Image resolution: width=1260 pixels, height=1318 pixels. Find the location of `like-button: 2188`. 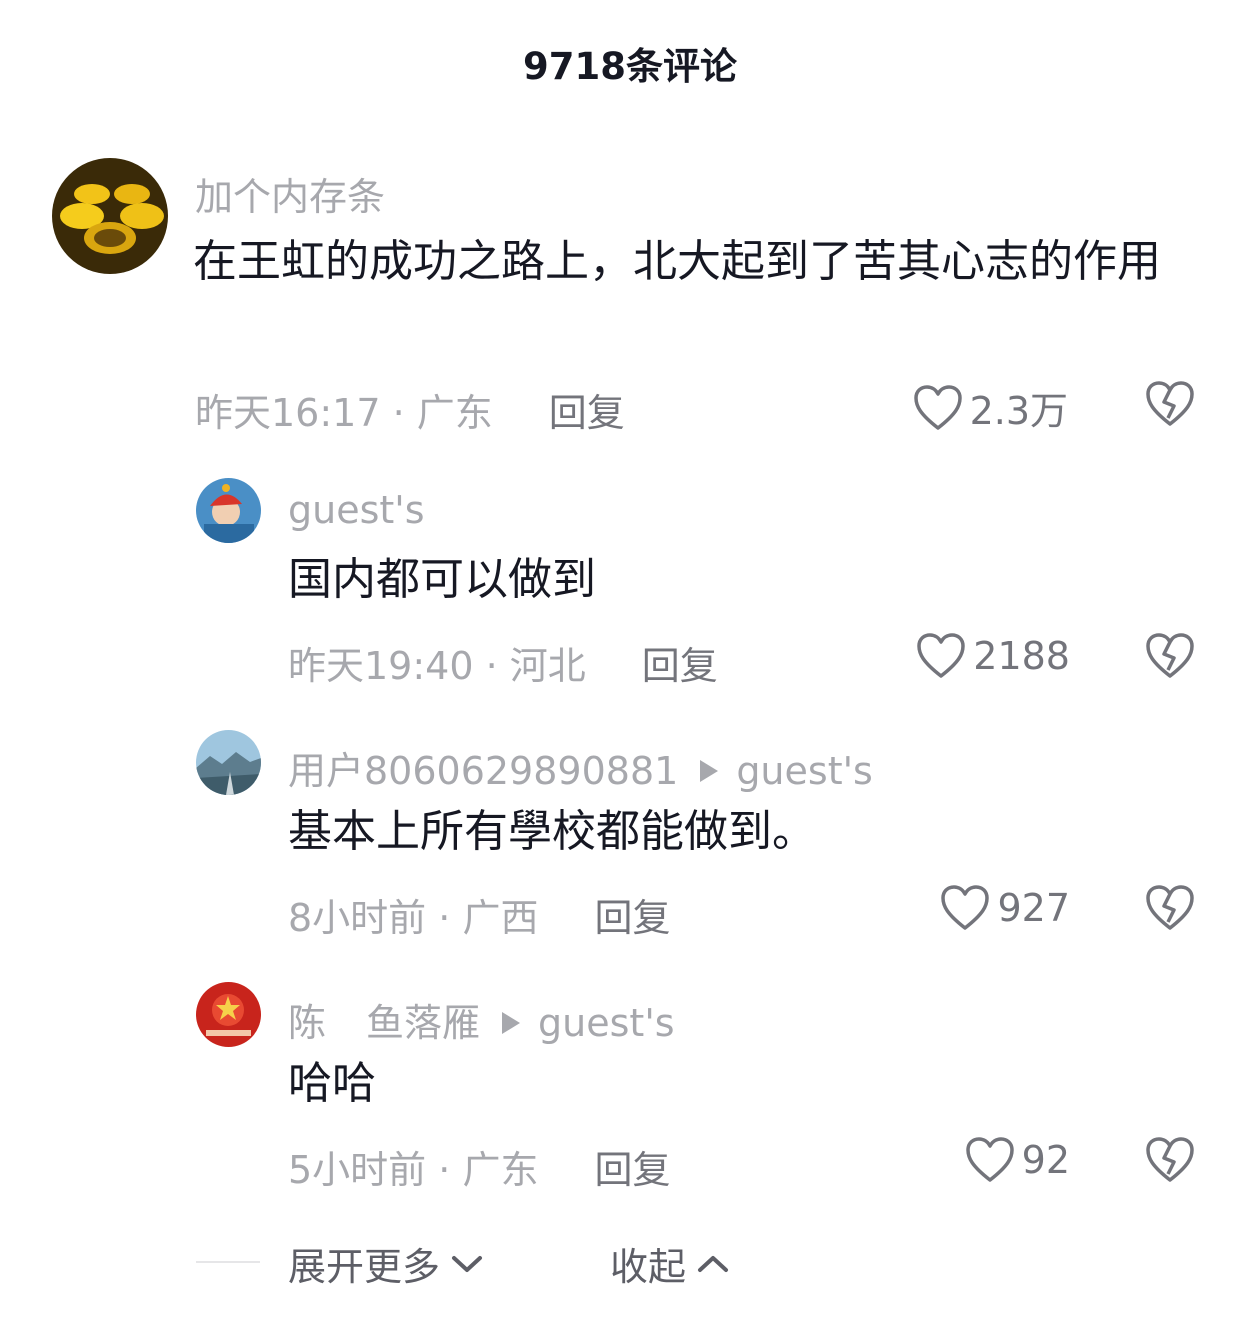

like-button: 2188 is located at coordinates (992, 656).